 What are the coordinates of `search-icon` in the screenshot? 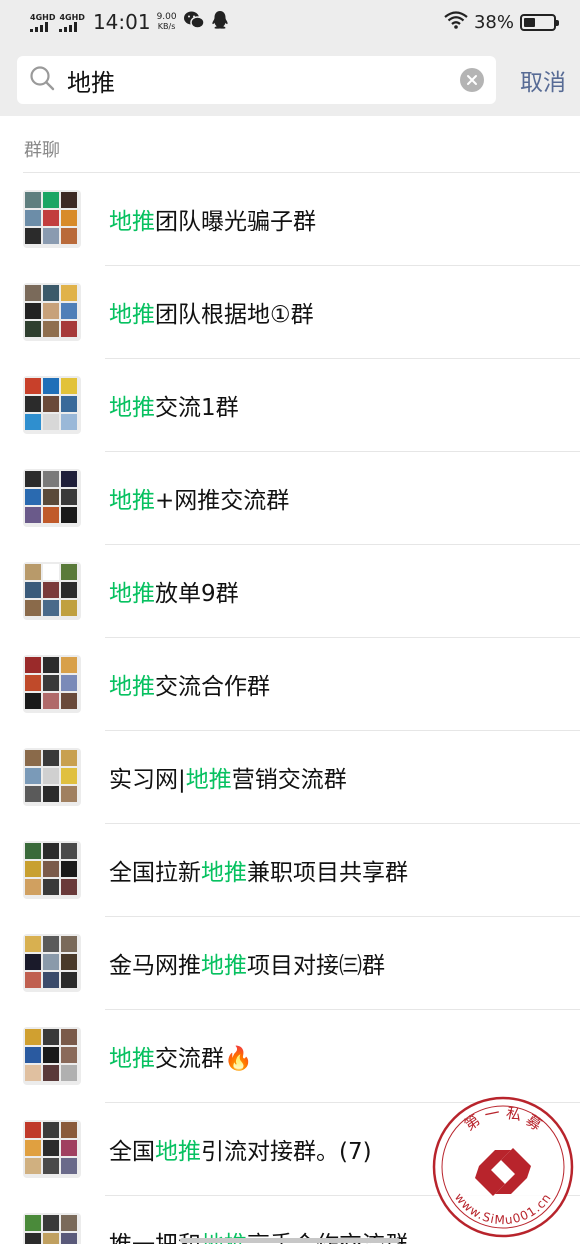 It's located at (42, 80).